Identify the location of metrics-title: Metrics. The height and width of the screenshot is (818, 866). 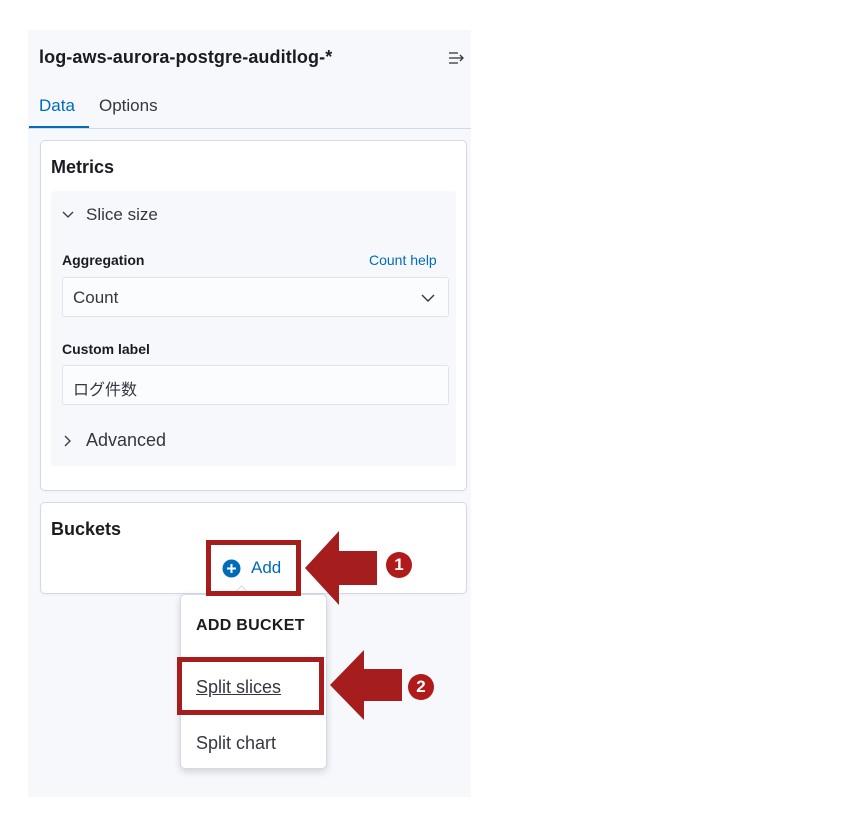
(83, 167).